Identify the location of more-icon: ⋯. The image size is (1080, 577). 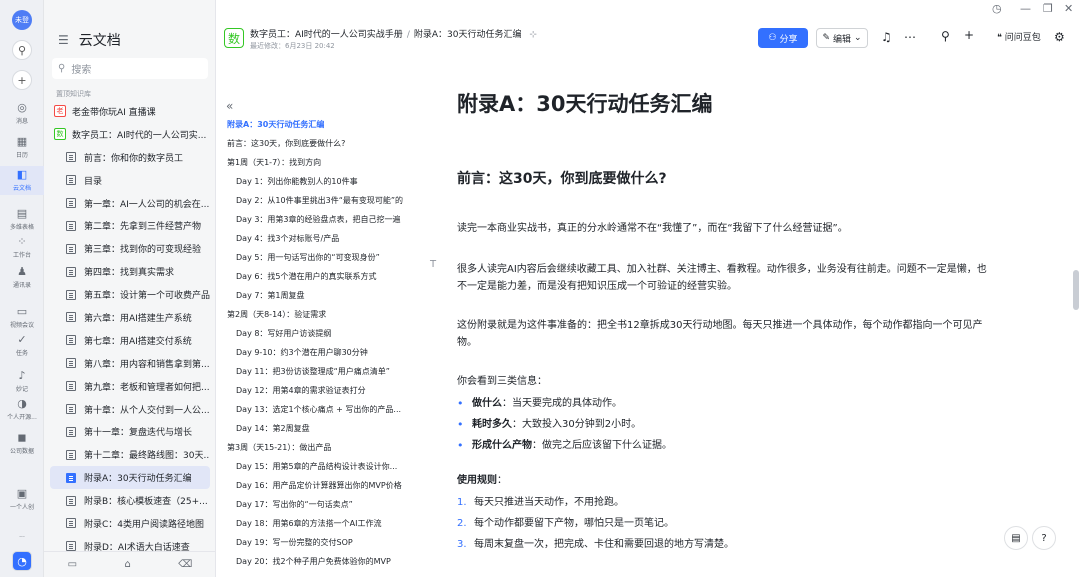
(910, 37).